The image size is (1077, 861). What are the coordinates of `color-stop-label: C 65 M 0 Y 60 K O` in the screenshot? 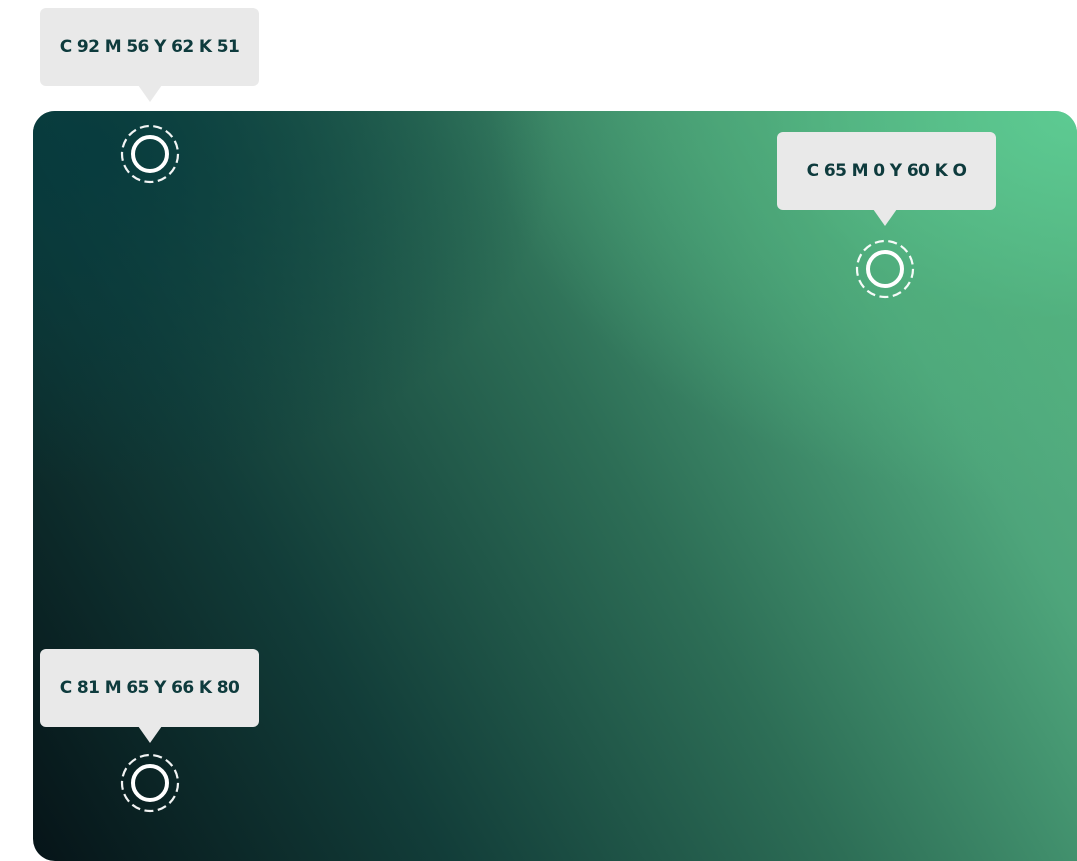 It's located at (886, 171).